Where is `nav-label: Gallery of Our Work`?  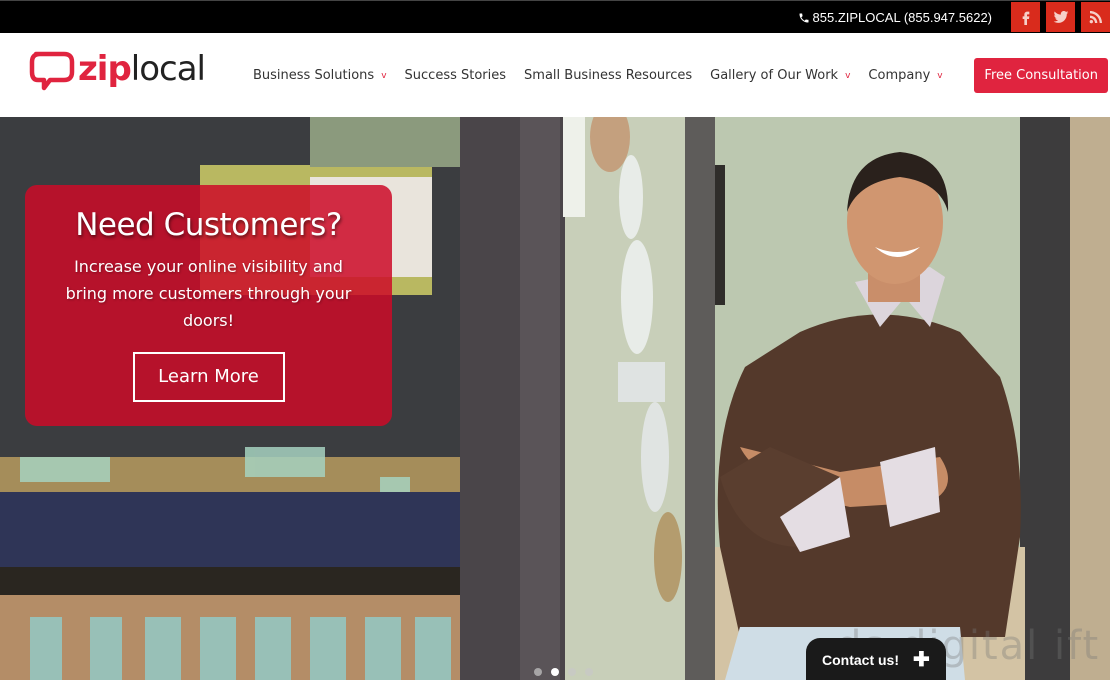
nav-label: Gallery of Our Work is located at coordinates (774, 75).